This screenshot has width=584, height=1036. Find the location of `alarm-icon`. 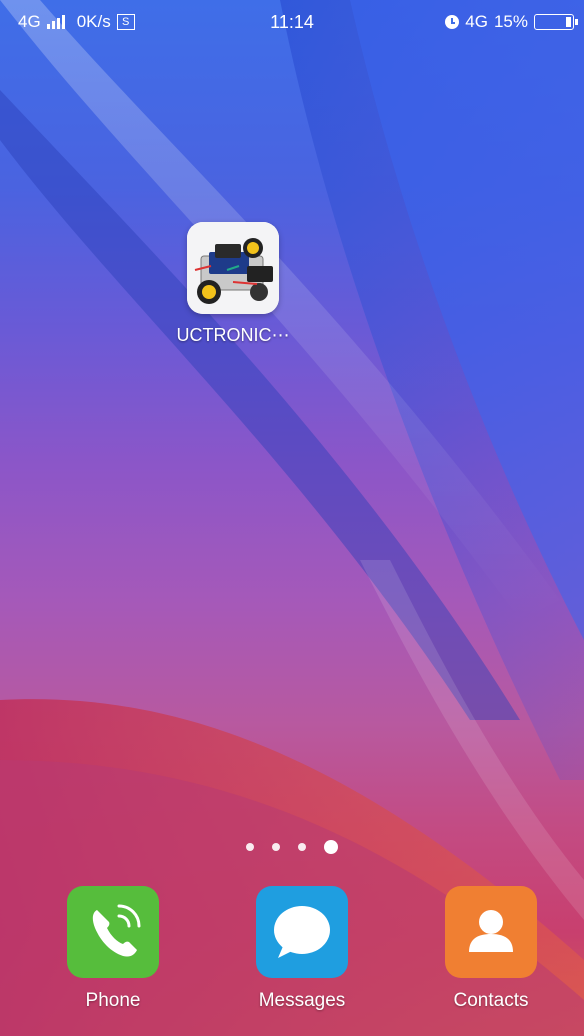

alarm-icon is located at coordinates (452, 22).